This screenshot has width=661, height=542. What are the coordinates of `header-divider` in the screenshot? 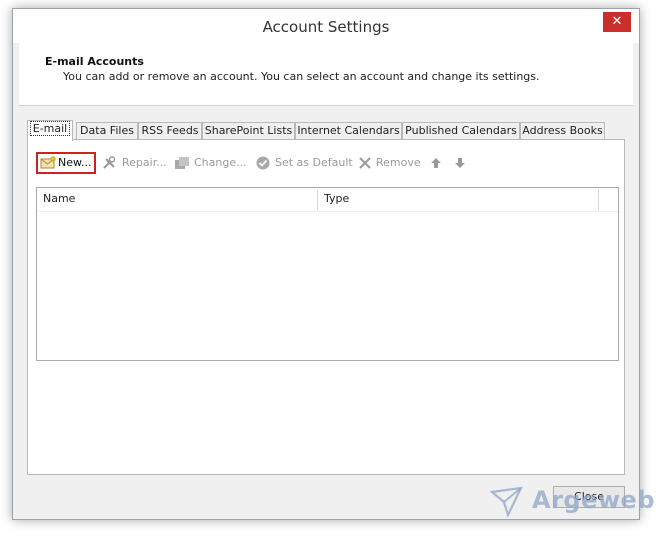 It's located at (327, 211).